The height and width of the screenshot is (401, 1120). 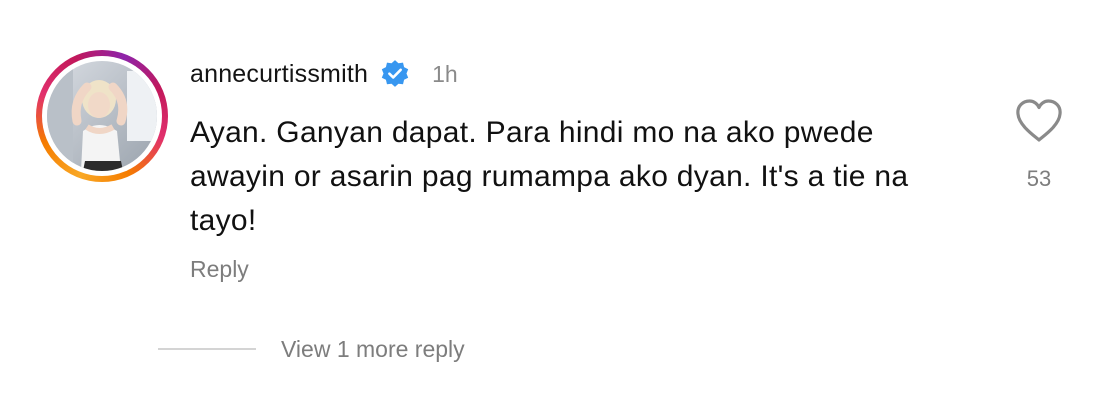 I want to click on verified-badge-icon, so click(x=395, y=73).